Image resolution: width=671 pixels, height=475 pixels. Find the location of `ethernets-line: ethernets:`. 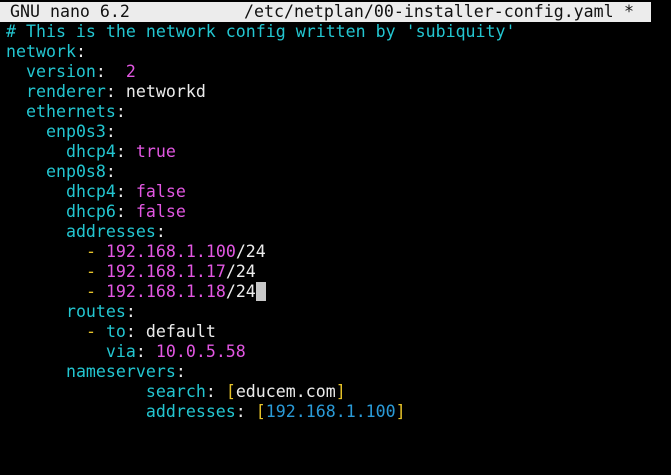

ethernets-line: ethernets: is located at coordinates (75, 111).